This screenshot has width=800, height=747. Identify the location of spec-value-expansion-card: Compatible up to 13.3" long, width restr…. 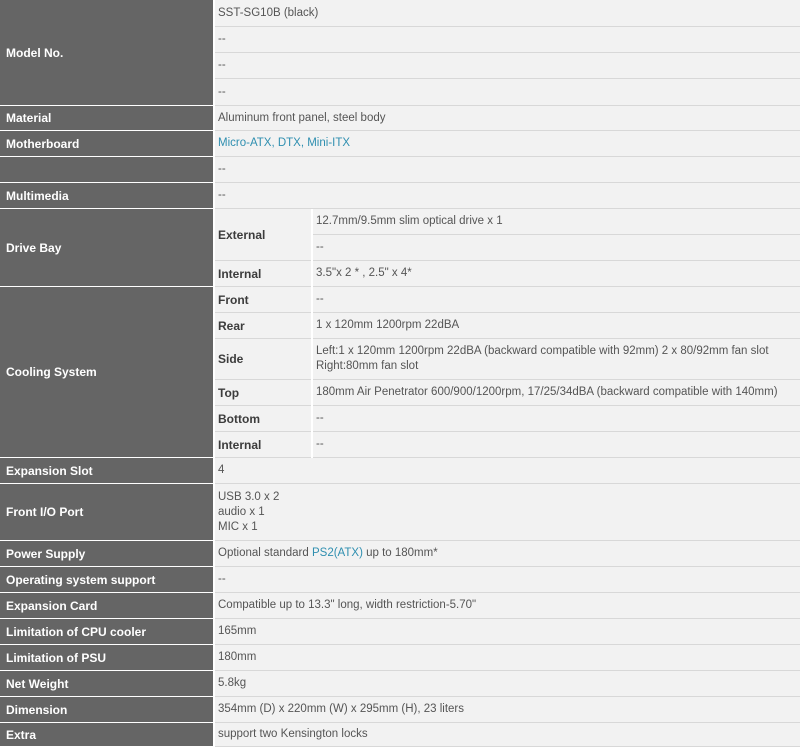
(507, 606).